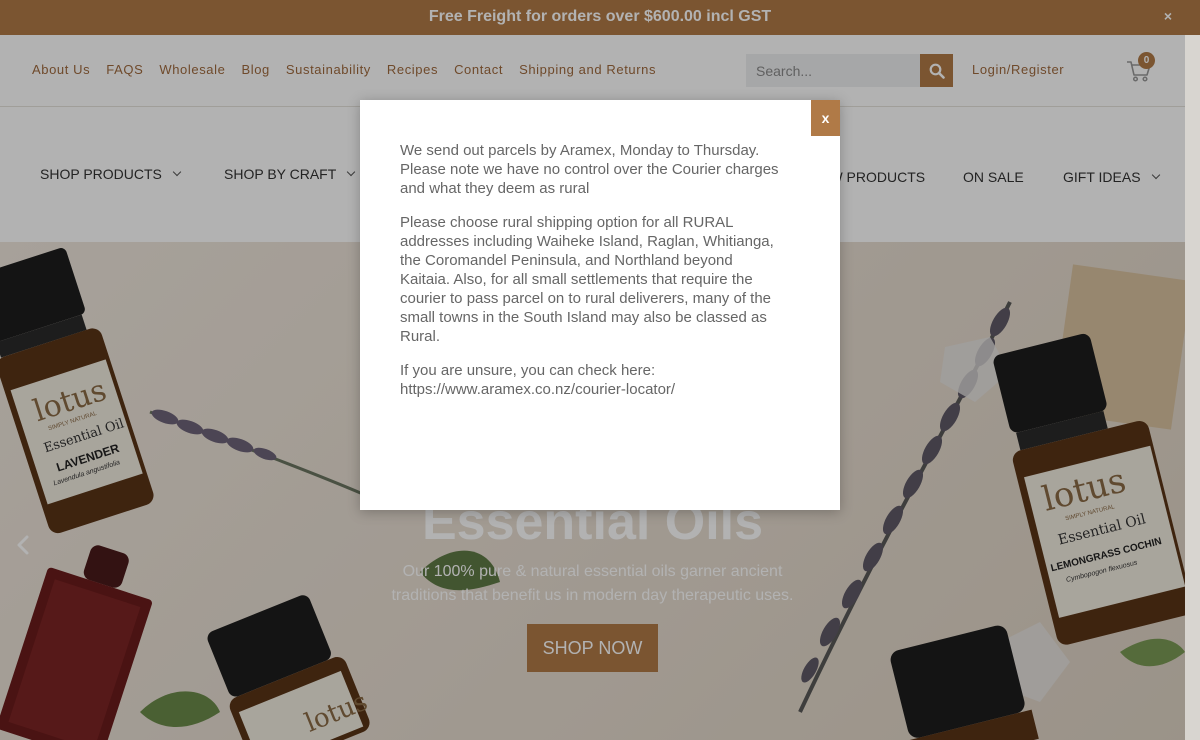  I want to click on nav-shop-by-craft: SHOP BY CRAFT, so click(290, 174).